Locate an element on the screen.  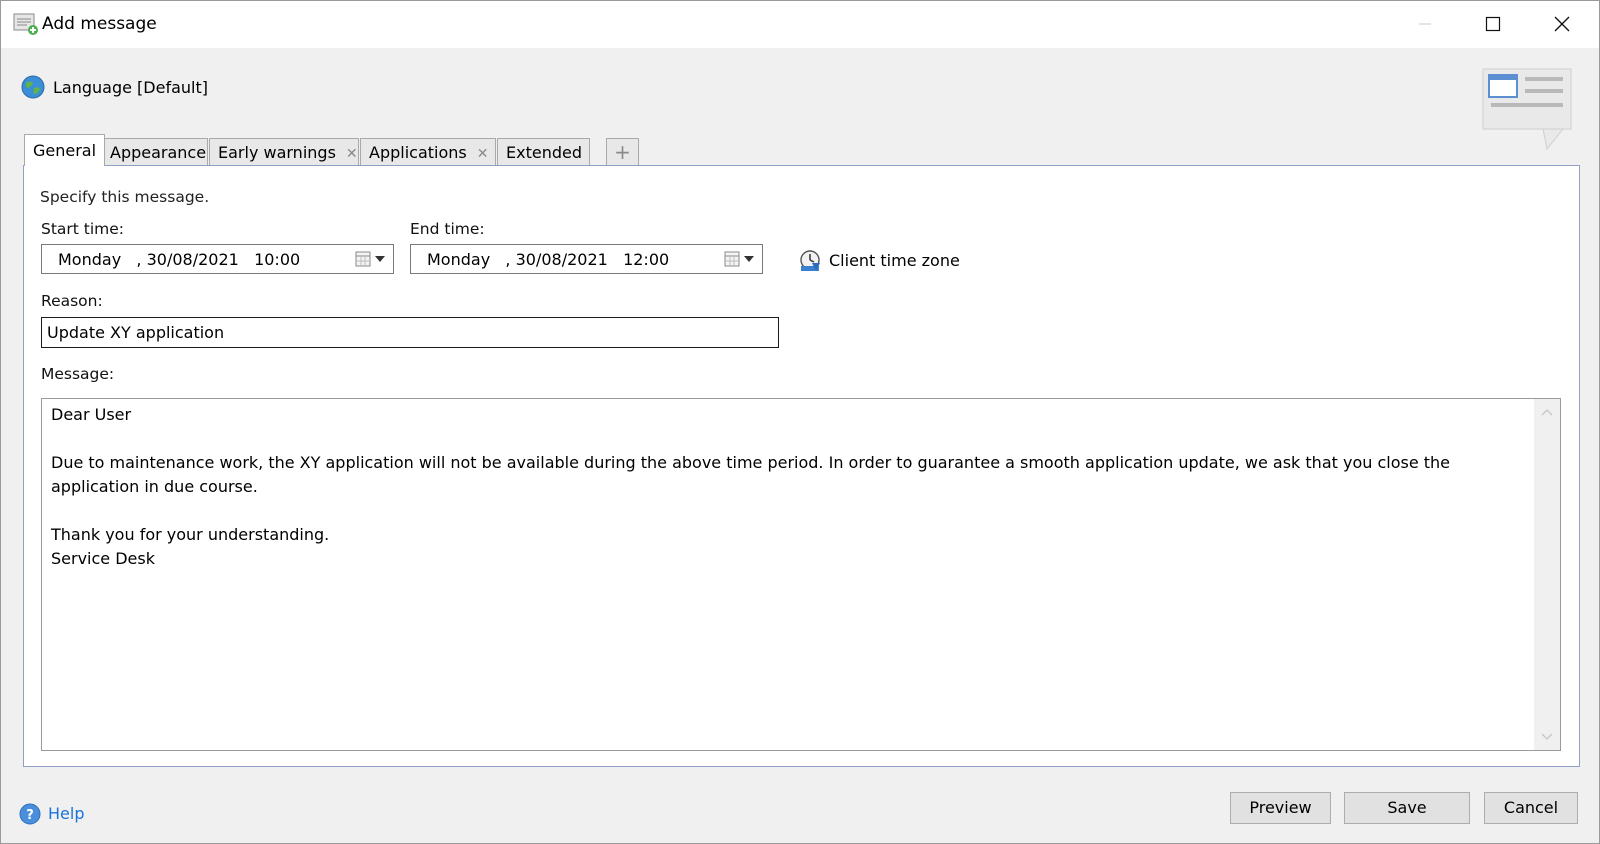
tab-label: General is located at coordinates (65, 150).